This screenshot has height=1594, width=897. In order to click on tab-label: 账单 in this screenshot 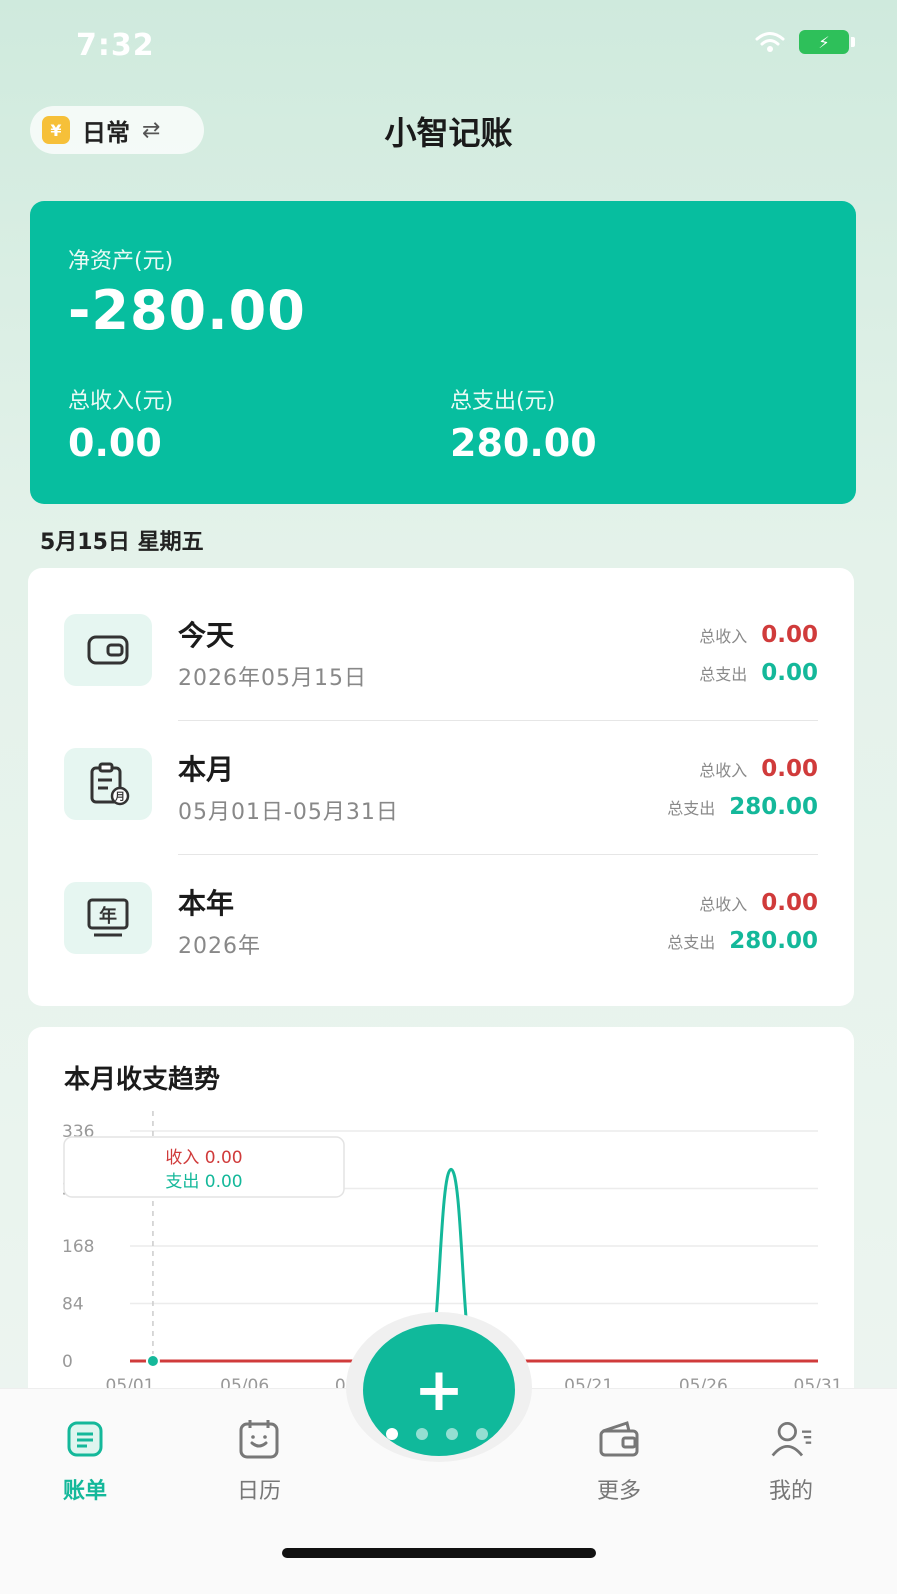, I will do `click(84, 1491)`.